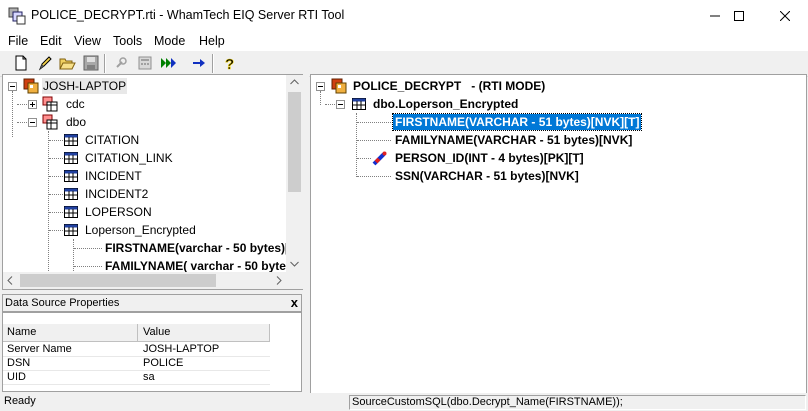 Image resolution: width=808 pixels, height=411 pixels. What do you see at coordinates (181, 349) in the screenshot?
I see `property-value: JOSH-LAPTOP` at bounding box center [181, 349].